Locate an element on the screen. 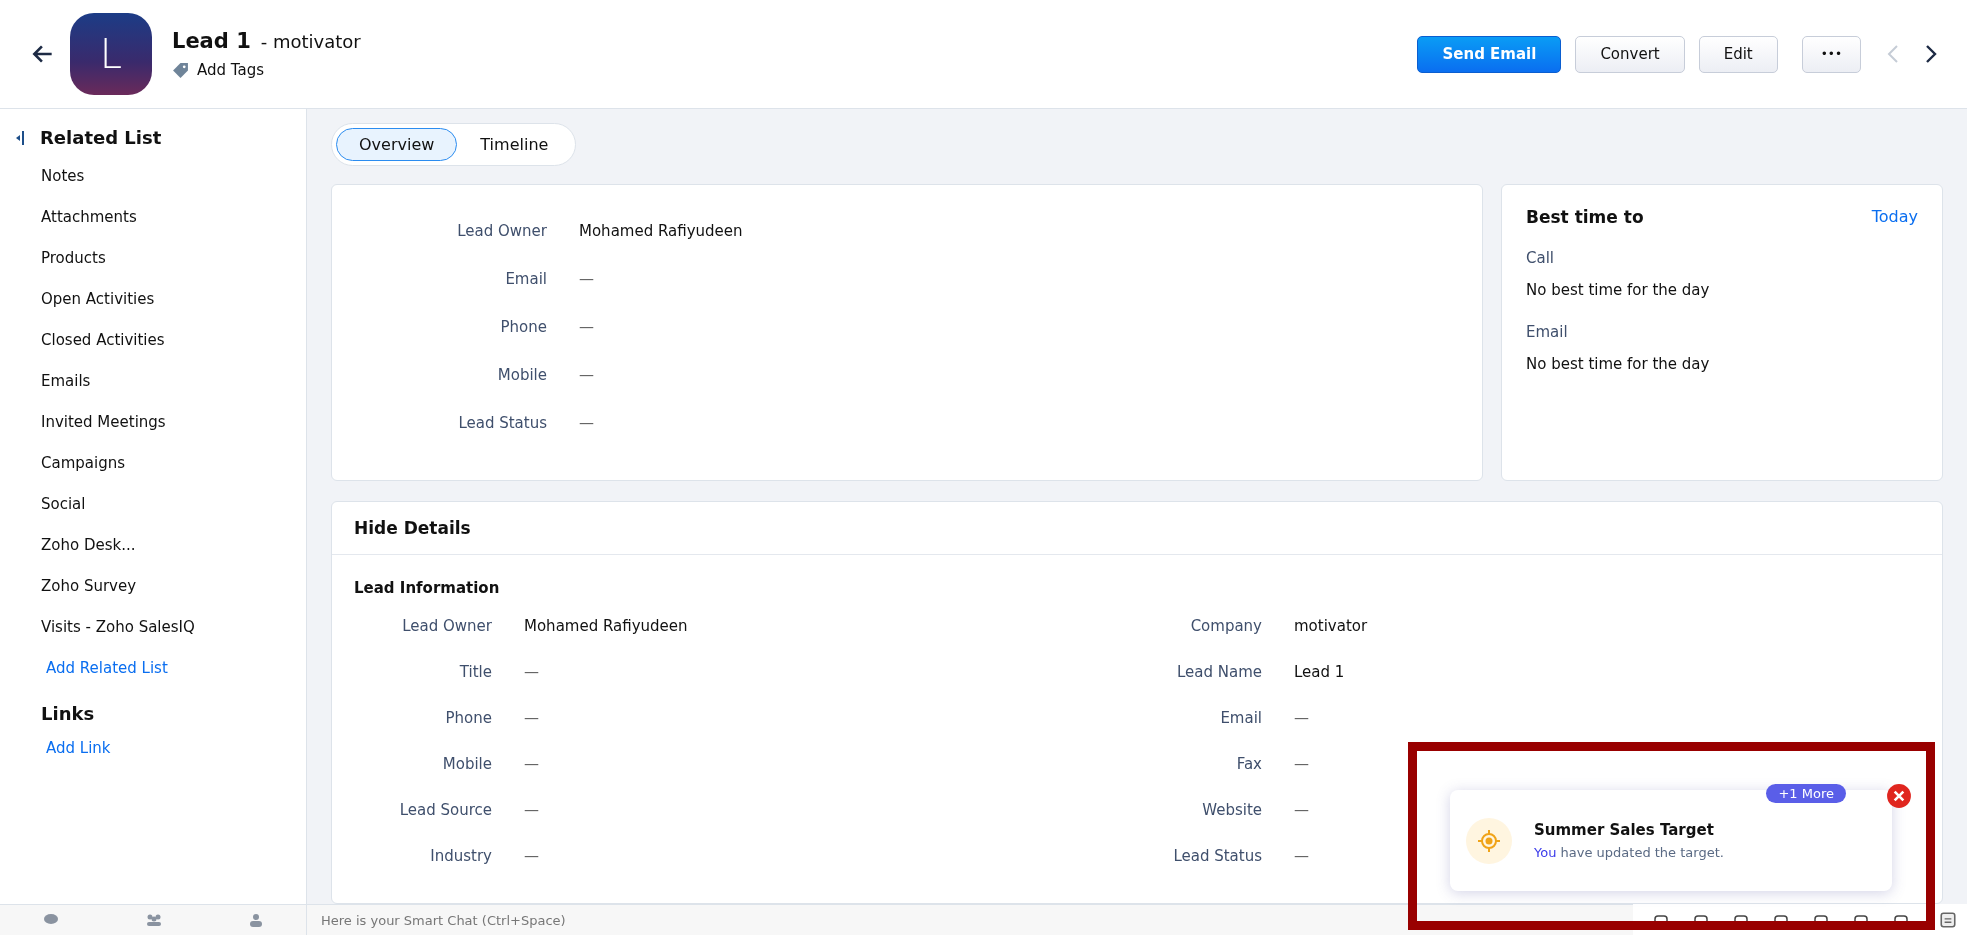  field-label: Company is located at coordinates (1225, 626).